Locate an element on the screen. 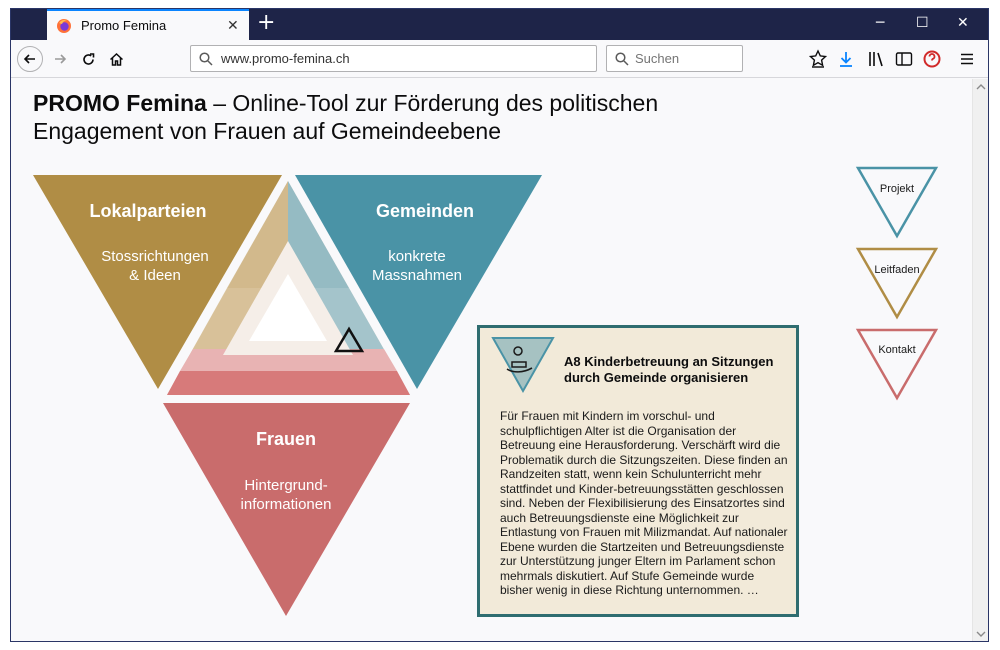 This screenshot has width=1000, height=650. search-bar is located at coordinates (674, 58).